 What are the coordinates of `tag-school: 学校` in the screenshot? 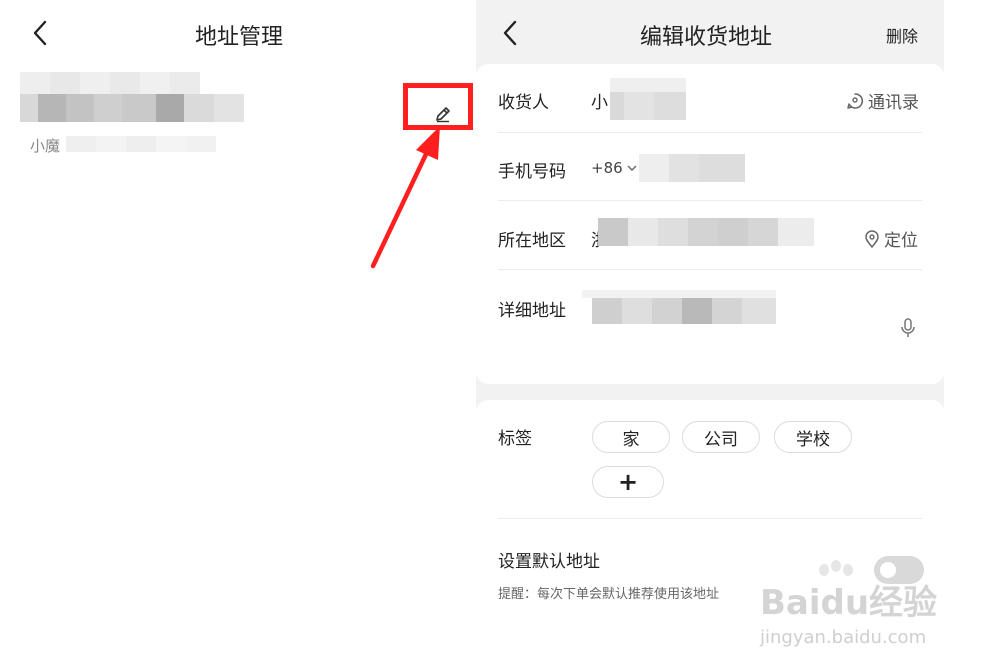 It's located at (813, 437).